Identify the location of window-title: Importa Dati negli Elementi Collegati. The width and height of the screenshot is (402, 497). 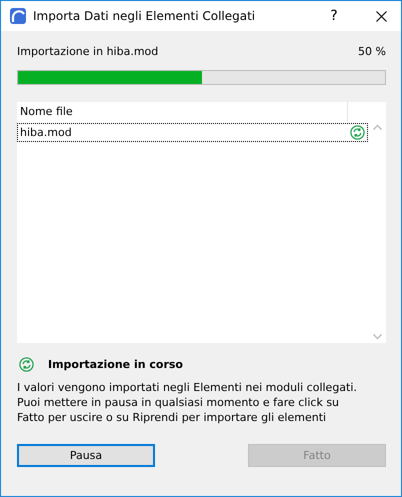
(144, 16).